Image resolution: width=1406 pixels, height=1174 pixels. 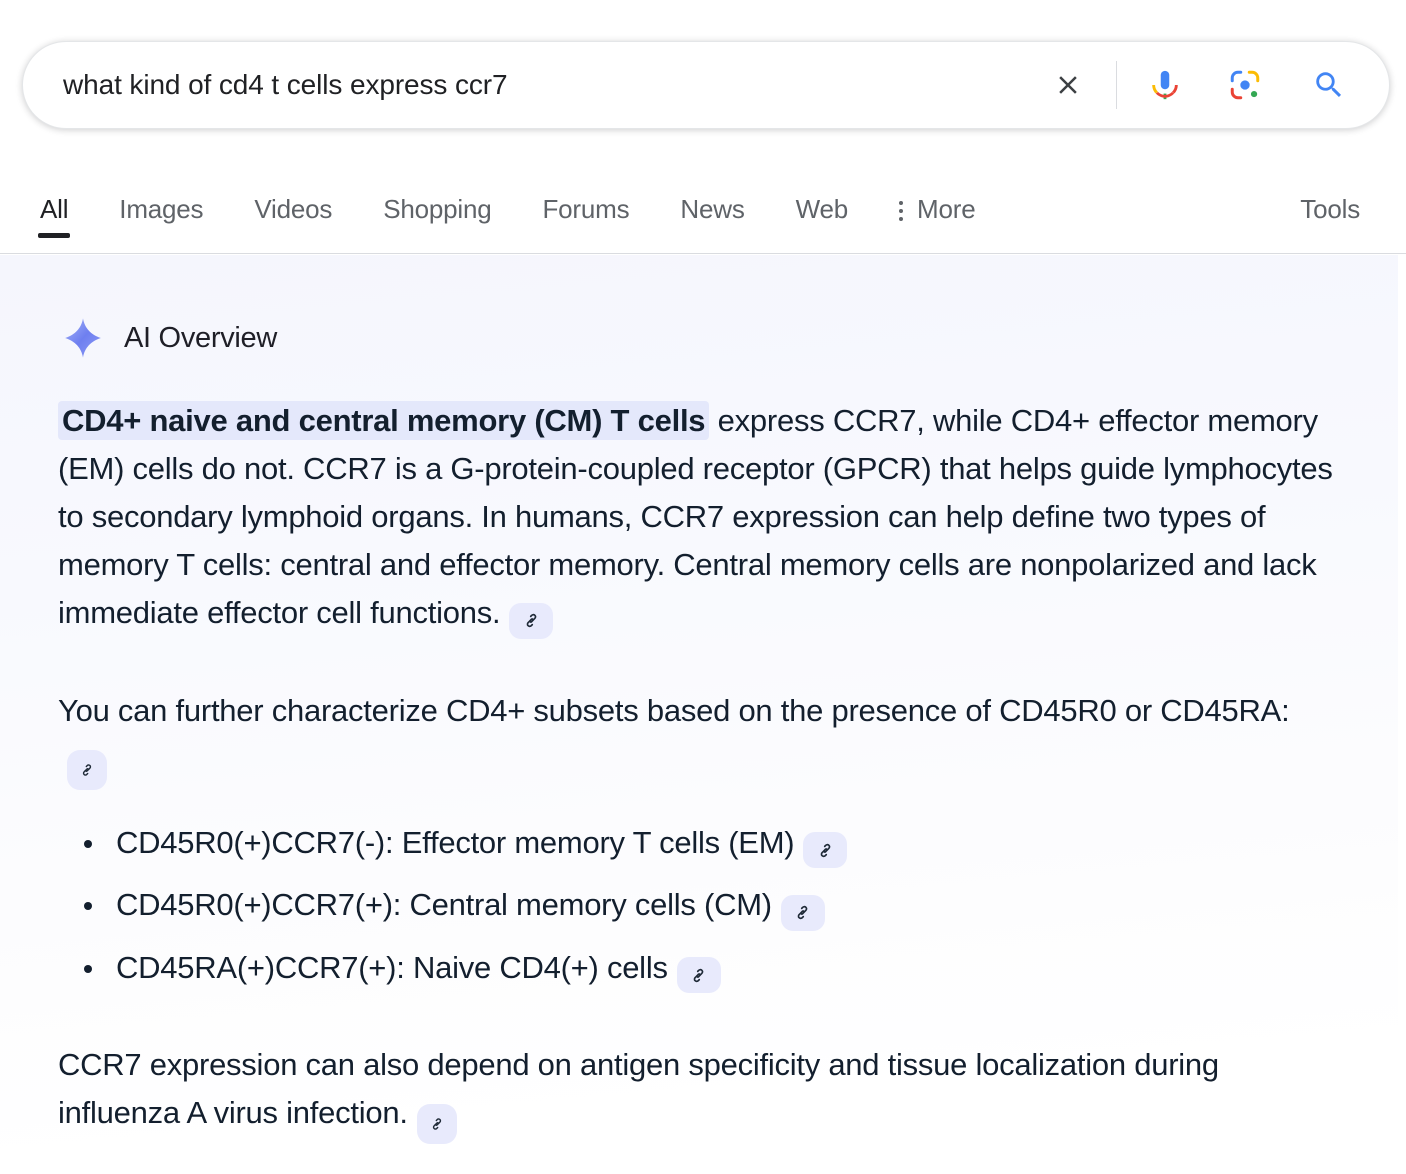 What do you see at coordinates (552, 85) in the screenshot?
I see `search-input` at bounding box center [552, 85].